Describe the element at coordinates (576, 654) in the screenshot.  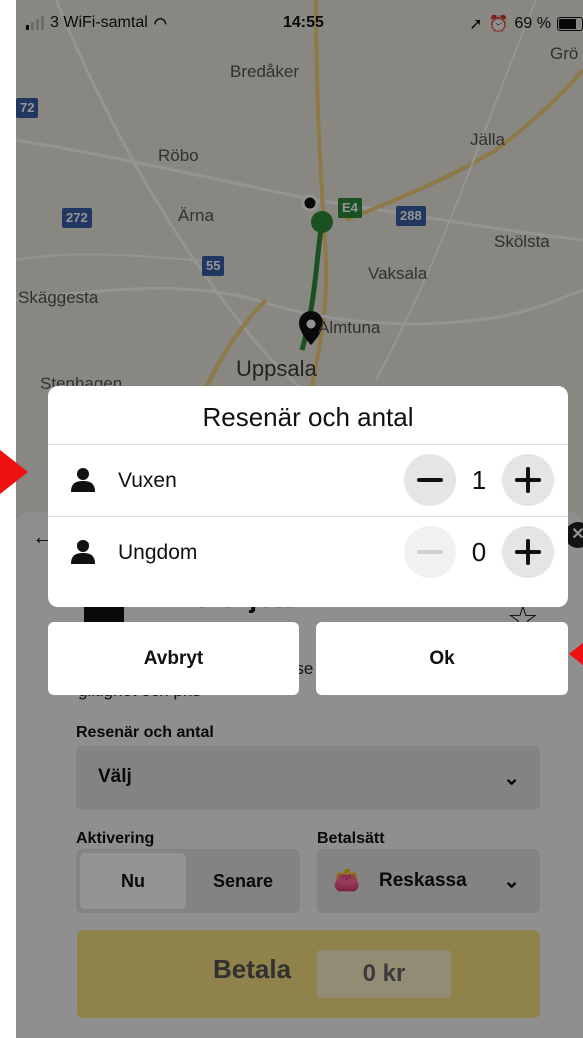
I see `annotation-arrow-right` at that location.